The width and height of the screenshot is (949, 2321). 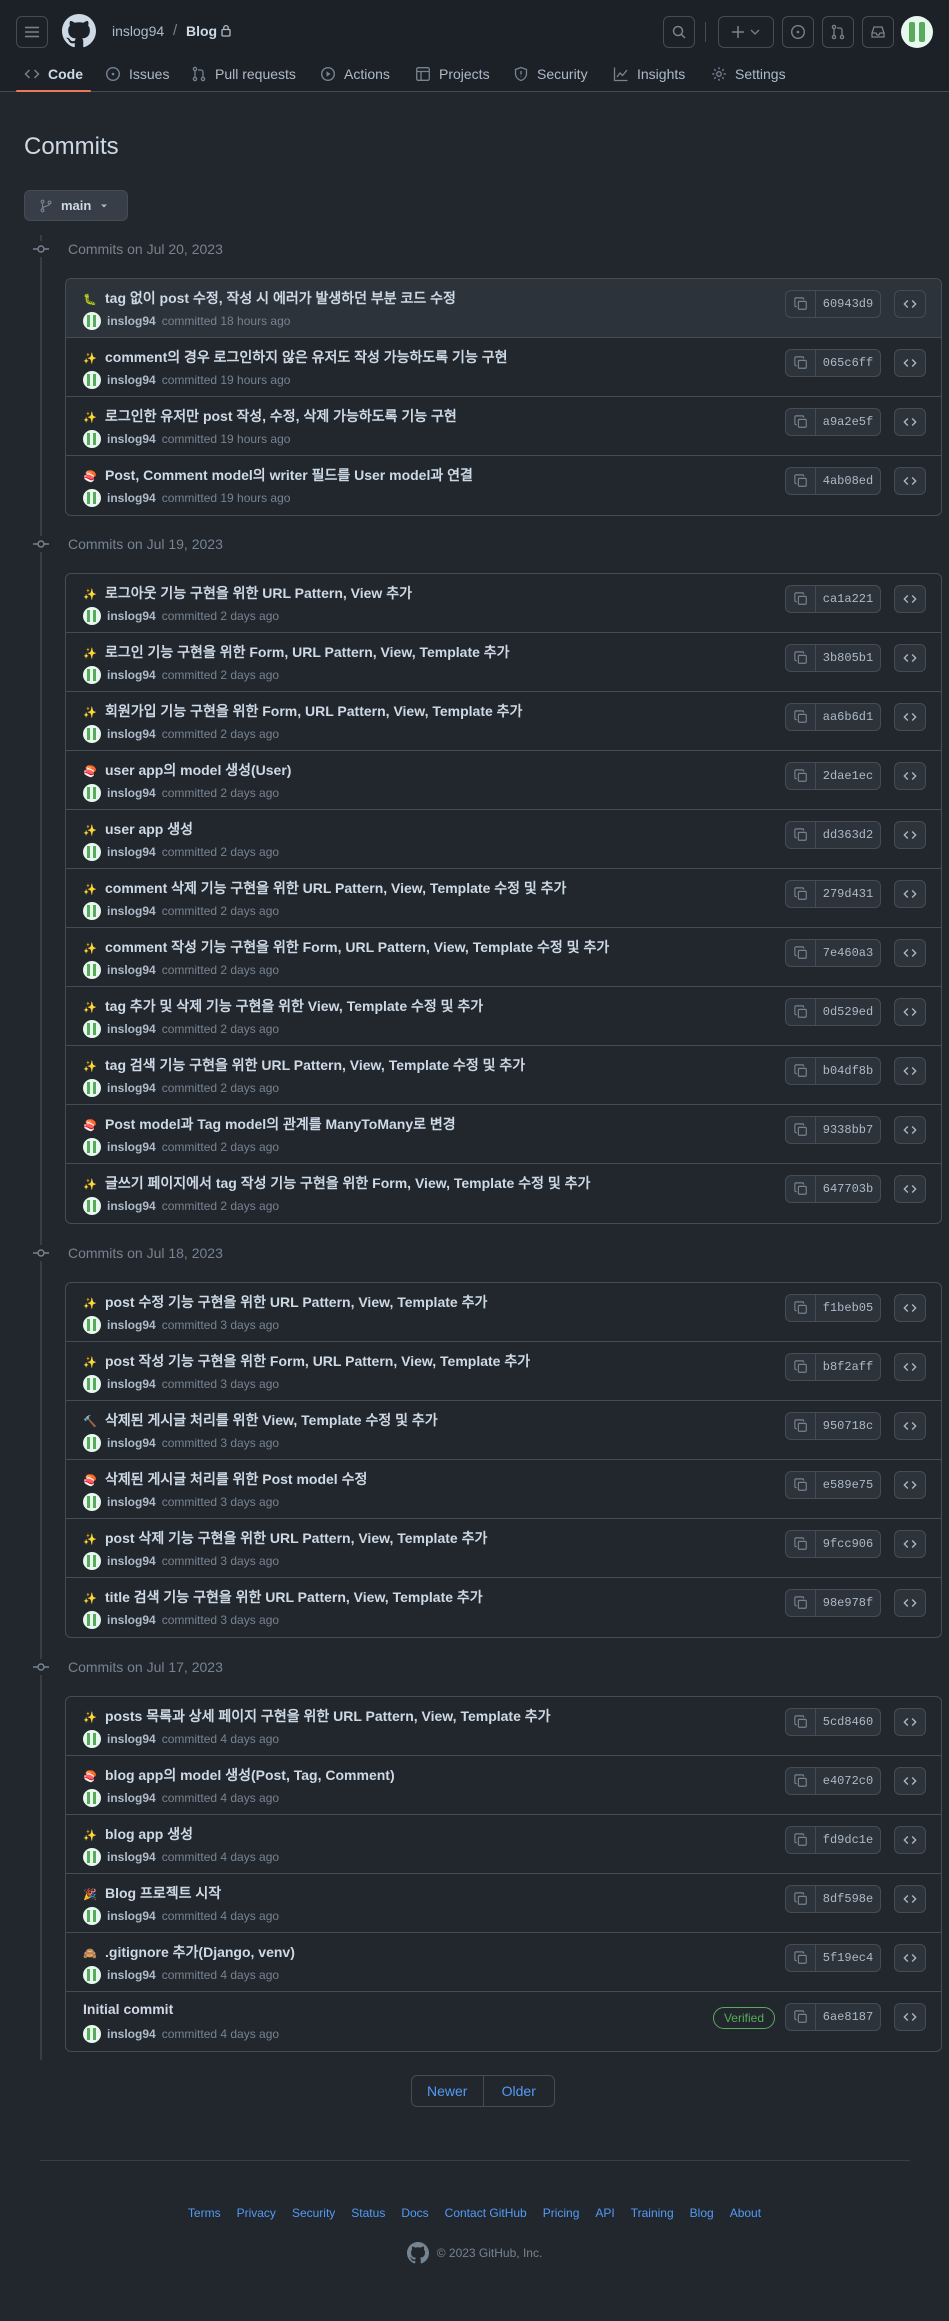 What do you see at coordinates (679, 32) in the screenshot?
I see `search-button` at bounding box center [679, 32].